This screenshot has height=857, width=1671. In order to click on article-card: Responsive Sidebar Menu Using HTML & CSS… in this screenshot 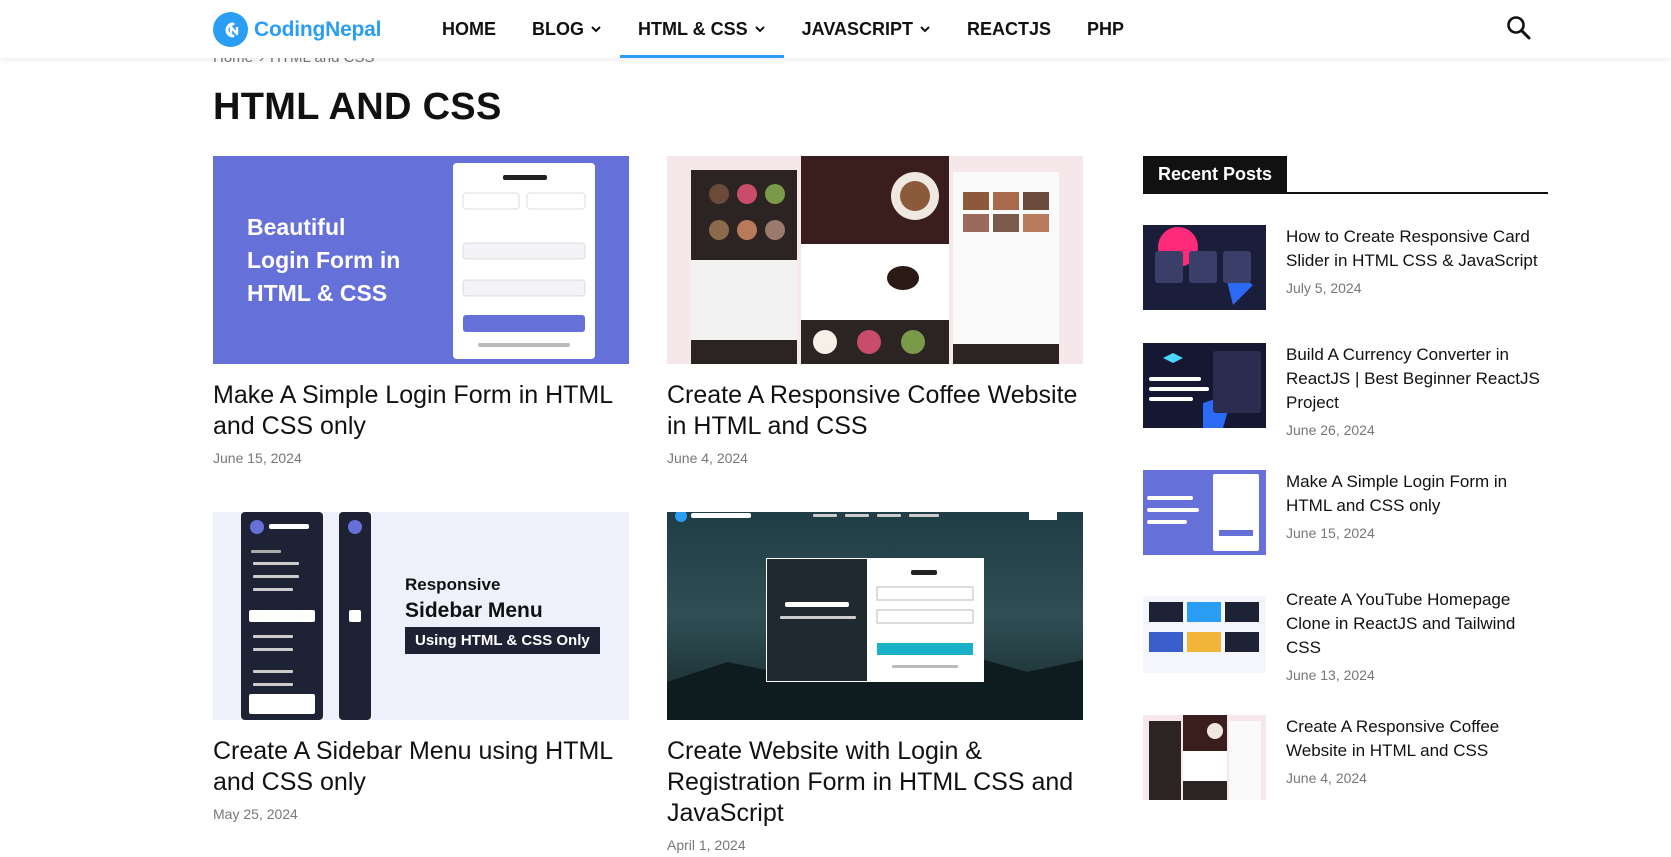, I will do `click(421, 667)`.